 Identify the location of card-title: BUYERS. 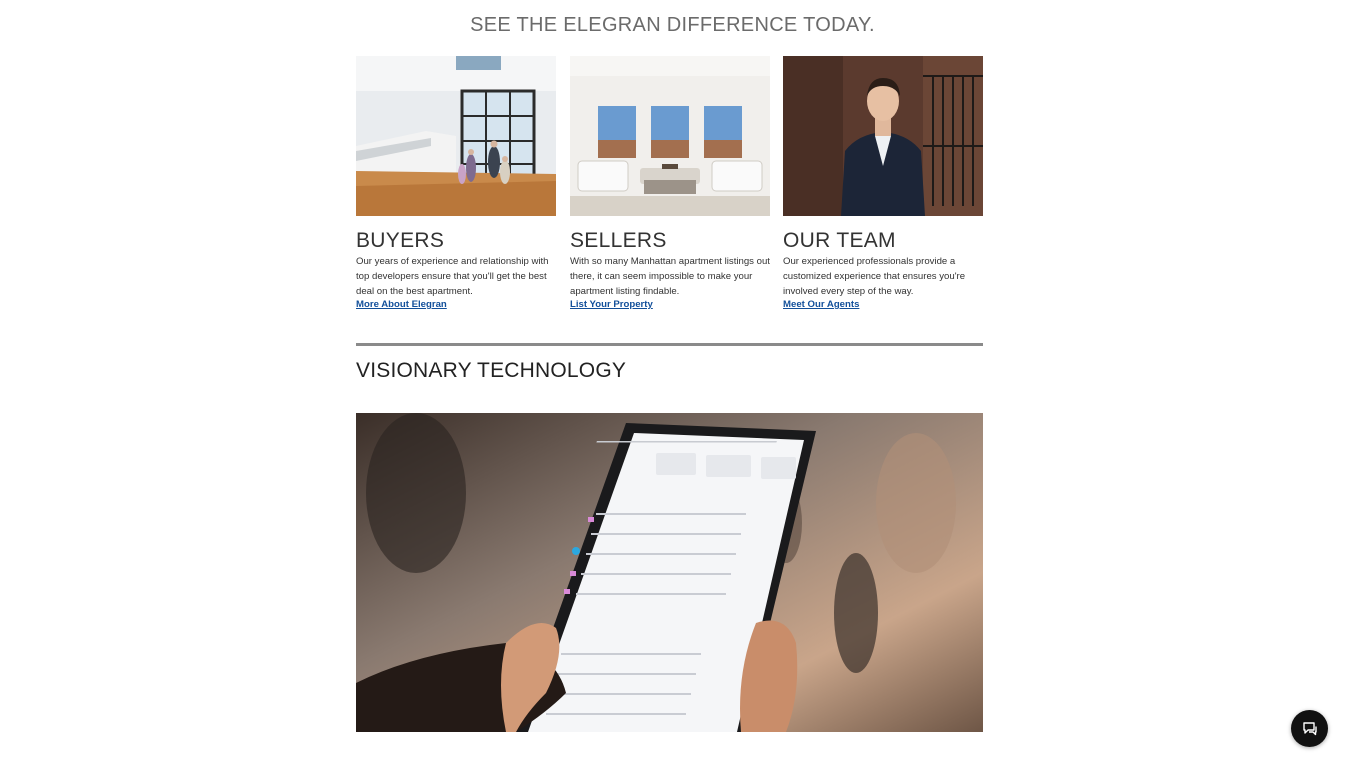
(400, 240).